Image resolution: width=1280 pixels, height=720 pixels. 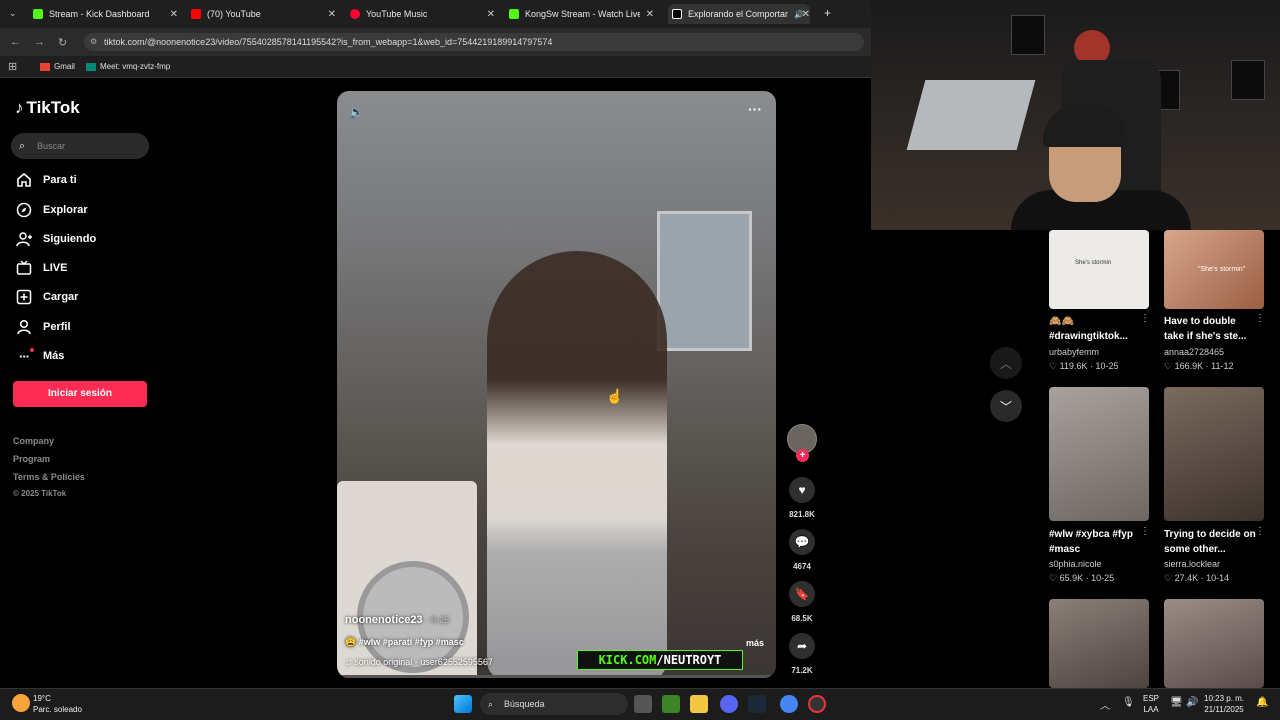 I want to click on related-likes: 65.9K, so click(x=1071, y=578).